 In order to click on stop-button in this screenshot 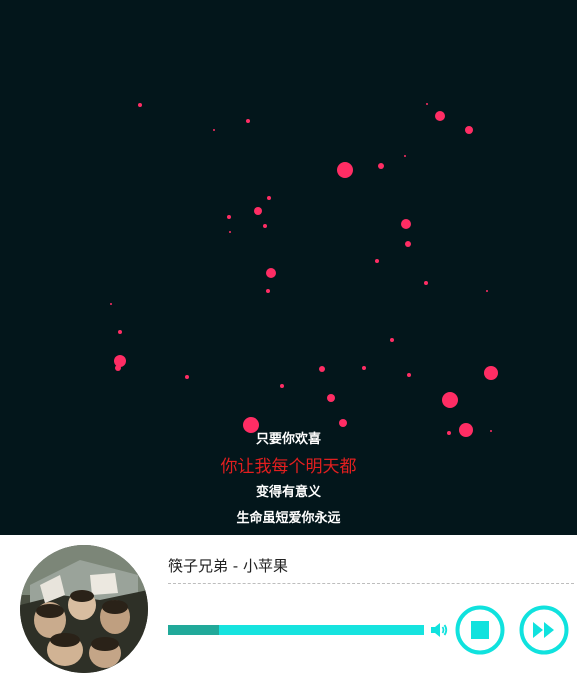, I will do `click(480, 632)`.